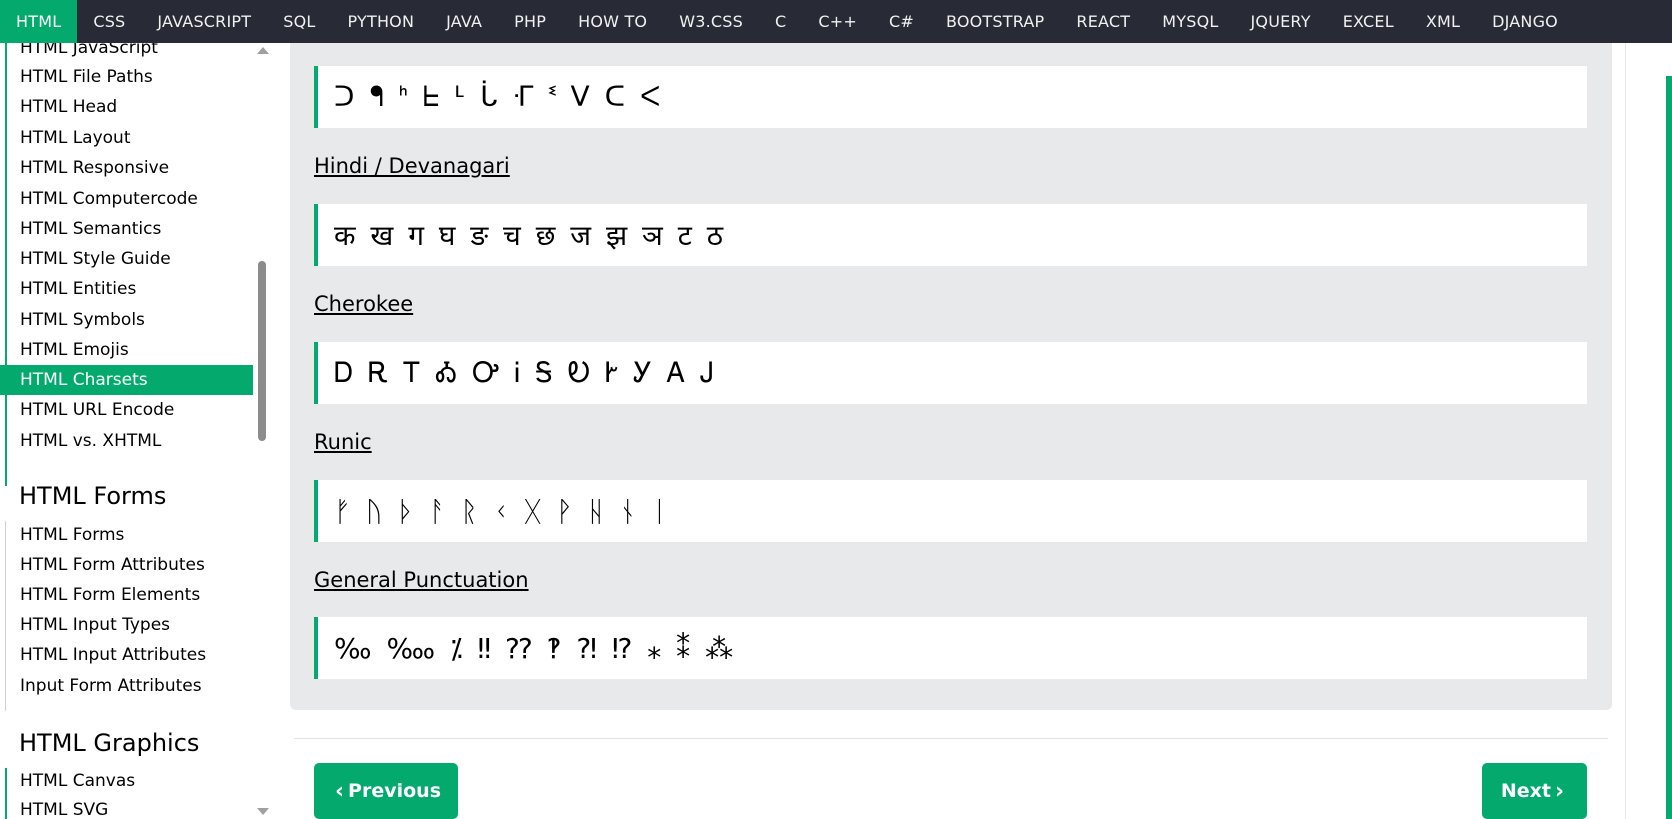 The image size is (1672, 819). I want to click on sidebar-heading-graphics: HTML Graphics, so click(109, 743).